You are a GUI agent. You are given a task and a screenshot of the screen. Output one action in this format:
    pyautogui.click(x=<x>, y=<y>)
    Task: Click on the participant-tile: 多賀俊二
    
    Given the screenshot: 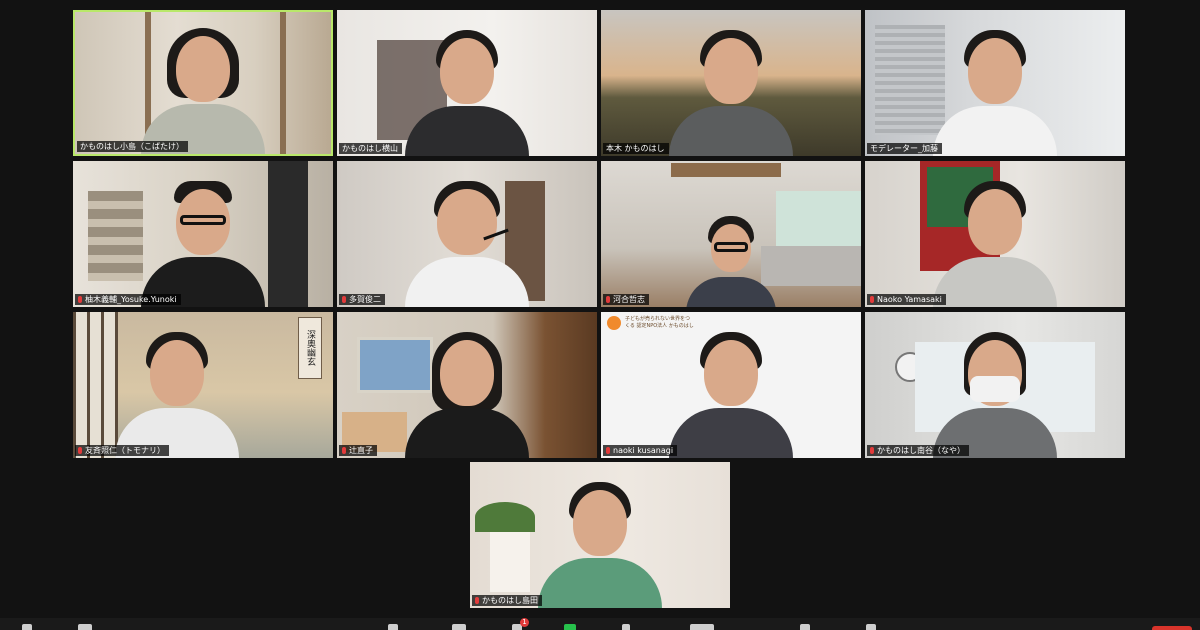 What is the action you would take?
    pyautogui.click(x=467, y=234)
    